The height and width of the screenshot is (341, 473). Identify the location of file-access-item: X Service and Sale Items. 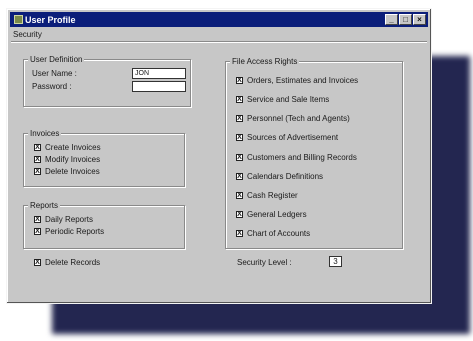
(282, 99).